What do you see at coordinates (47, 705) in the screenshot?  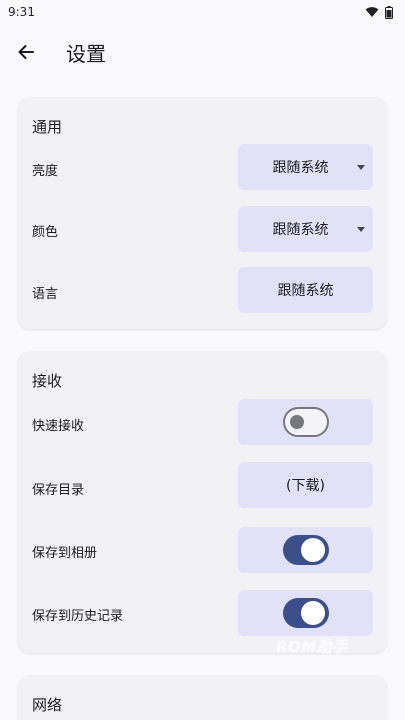 I see `network-section-title: 网络` at bounding box center [47, 705].